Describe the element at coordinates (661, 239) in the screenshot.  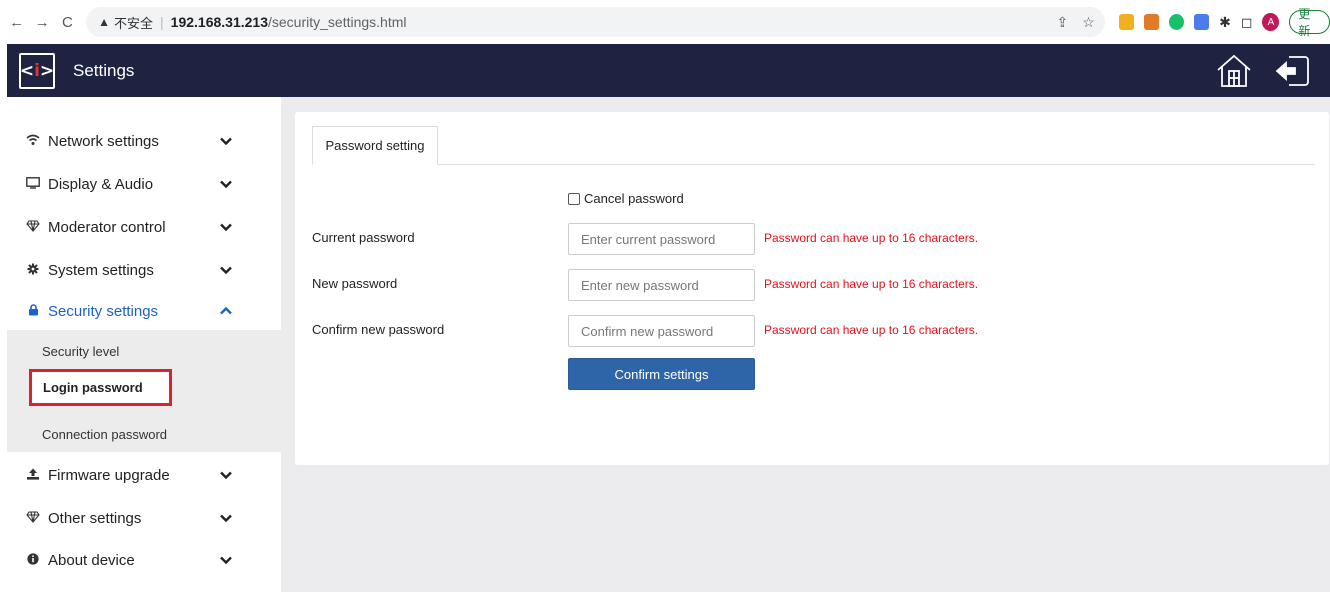
I see `current-password-input` at that location.